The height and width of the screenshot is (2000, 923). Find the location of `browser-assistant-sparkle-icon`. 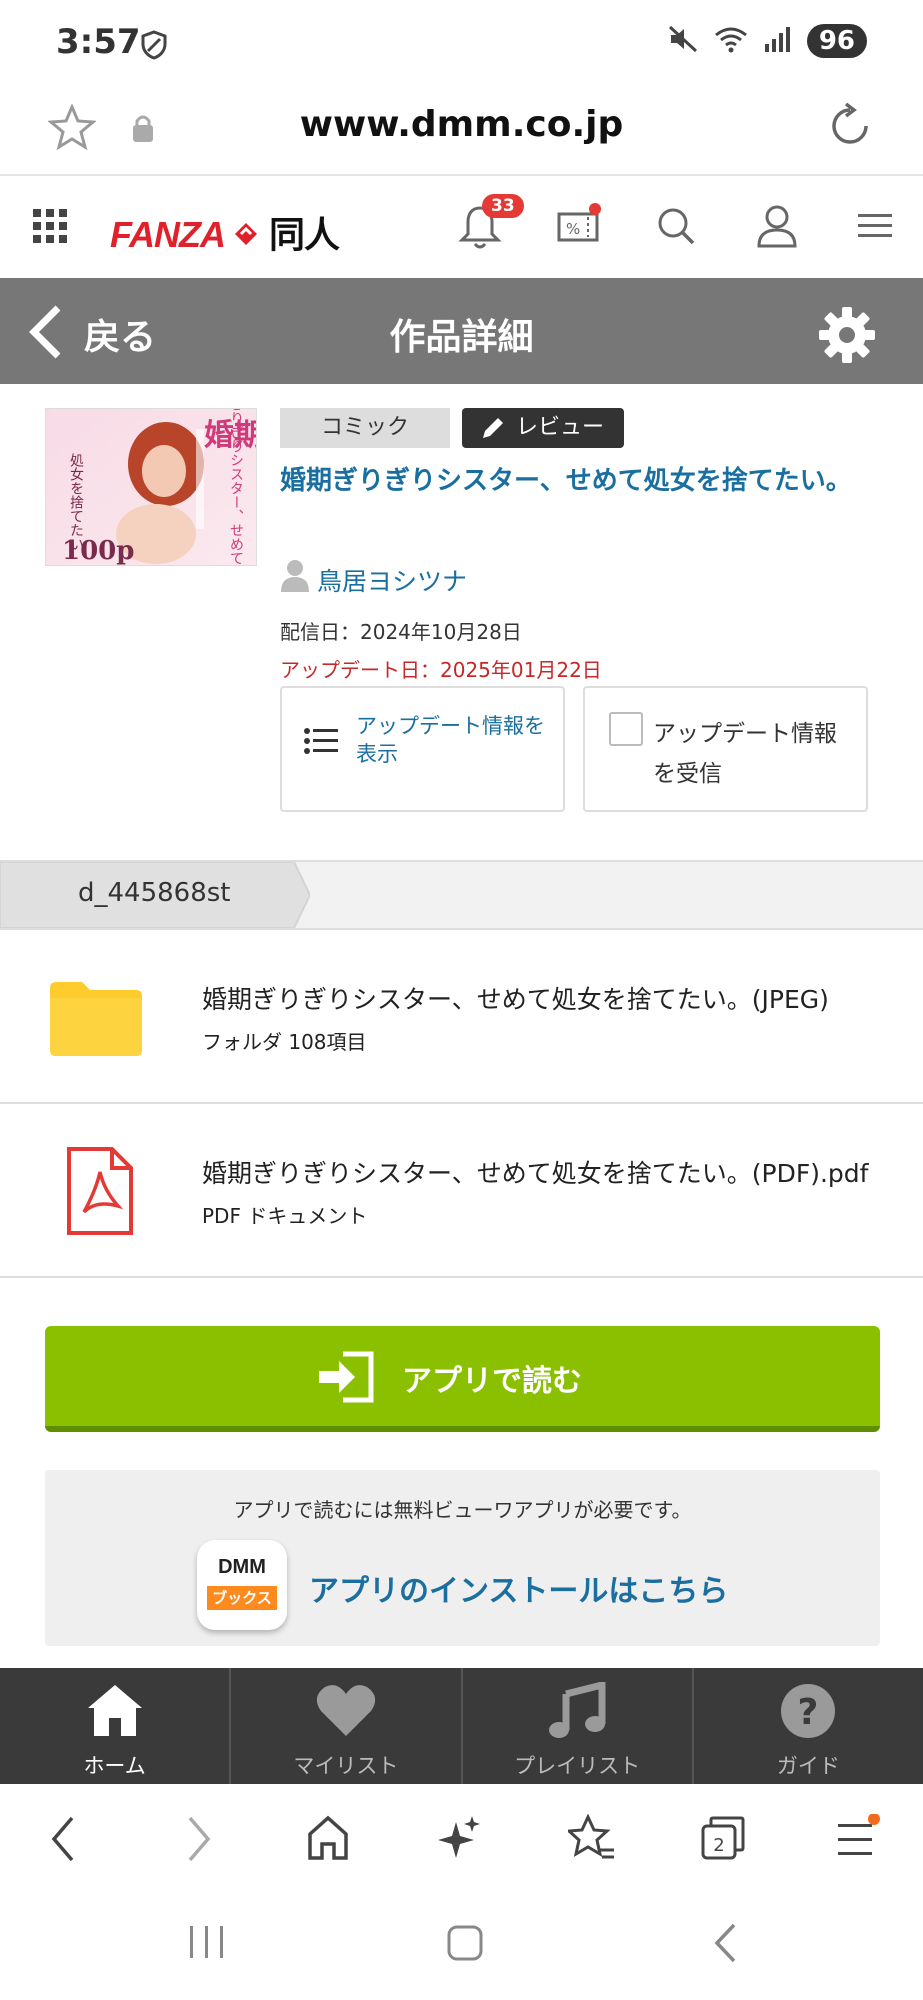

browser-assistant-sparkle-icon is located at coordinates (460, 1840).